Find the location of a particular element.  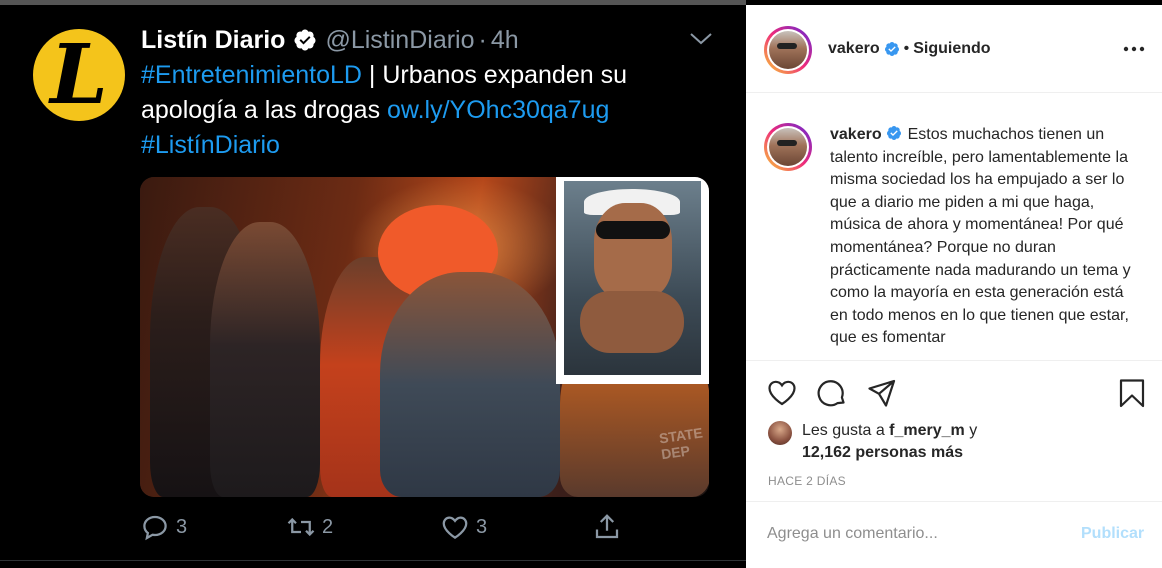

reply-count: 3 is located at coordinates (182, 526).